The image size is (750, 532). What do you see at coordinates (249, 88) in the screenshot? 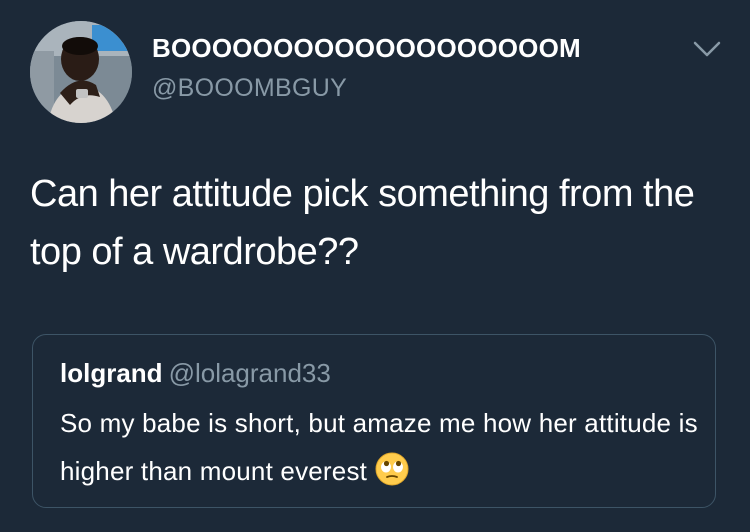
I see `user-handle: @BOOOMBGUY` at bounding box center [249, 88].